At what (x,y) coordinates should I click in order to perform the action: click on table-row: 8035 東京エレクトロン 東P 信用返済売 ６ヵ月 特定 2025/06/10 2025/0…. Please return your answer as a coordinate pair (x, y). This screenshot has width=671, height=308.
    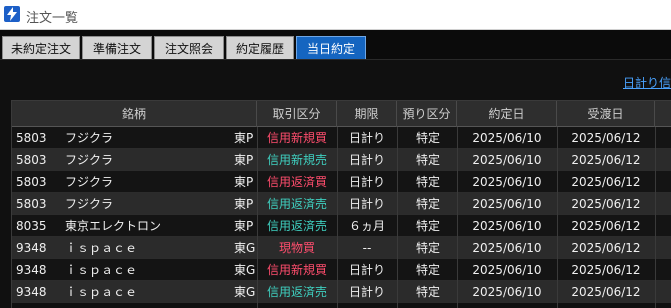
    Looking at the image, I should click on (341, 226).